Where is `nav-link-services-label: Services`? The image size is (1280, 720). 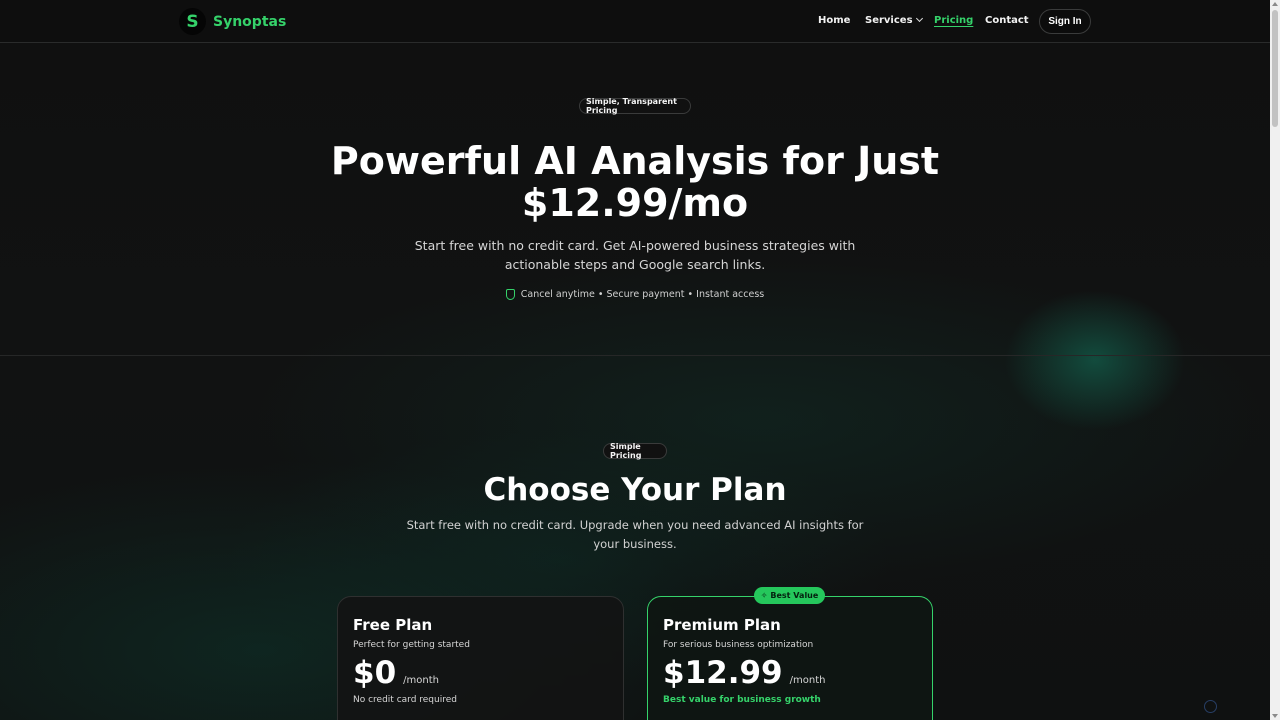
nav-link-services-label: Services is located at coordinates (889, 20).